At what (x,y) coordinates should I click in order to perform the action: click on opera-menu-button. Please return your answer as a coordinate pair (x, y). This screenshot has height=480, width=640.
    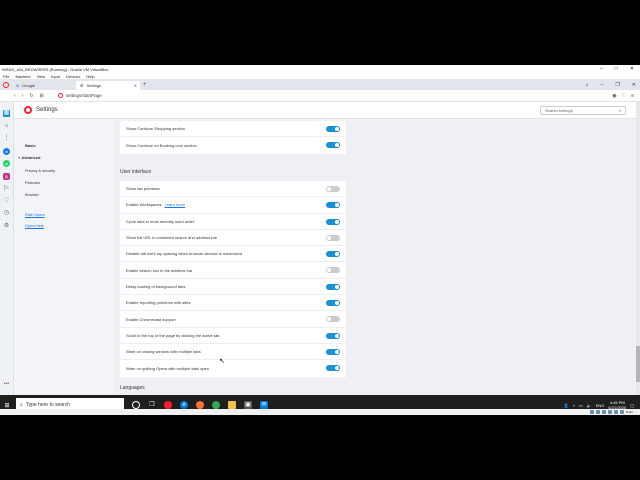
    Looking at the image, I should click on (6, 85).